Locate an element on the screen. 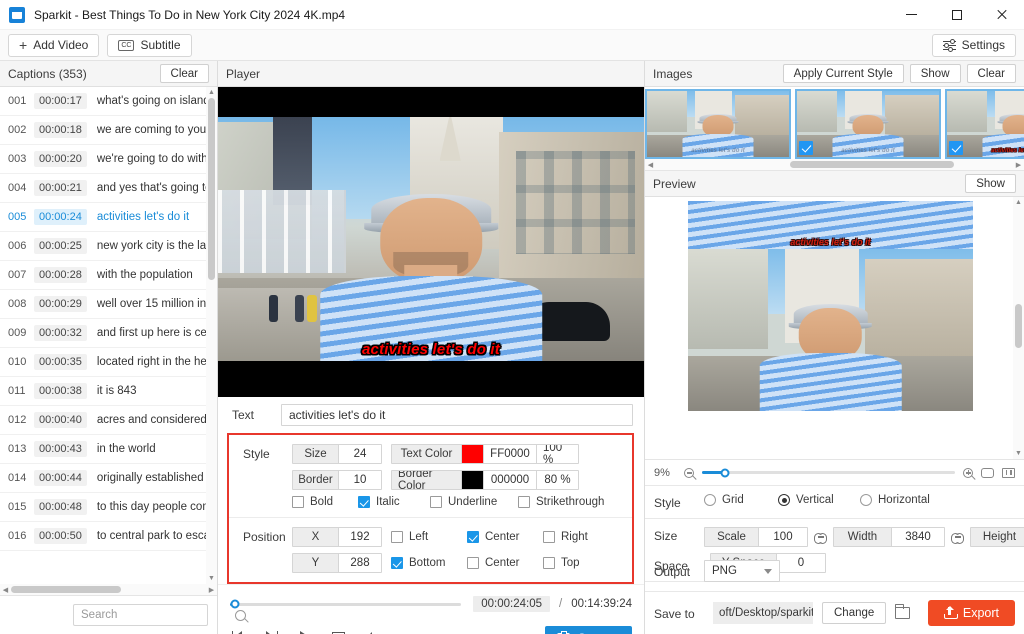  scroll-right-icon: ▶ is located at coordinates (211, 589).